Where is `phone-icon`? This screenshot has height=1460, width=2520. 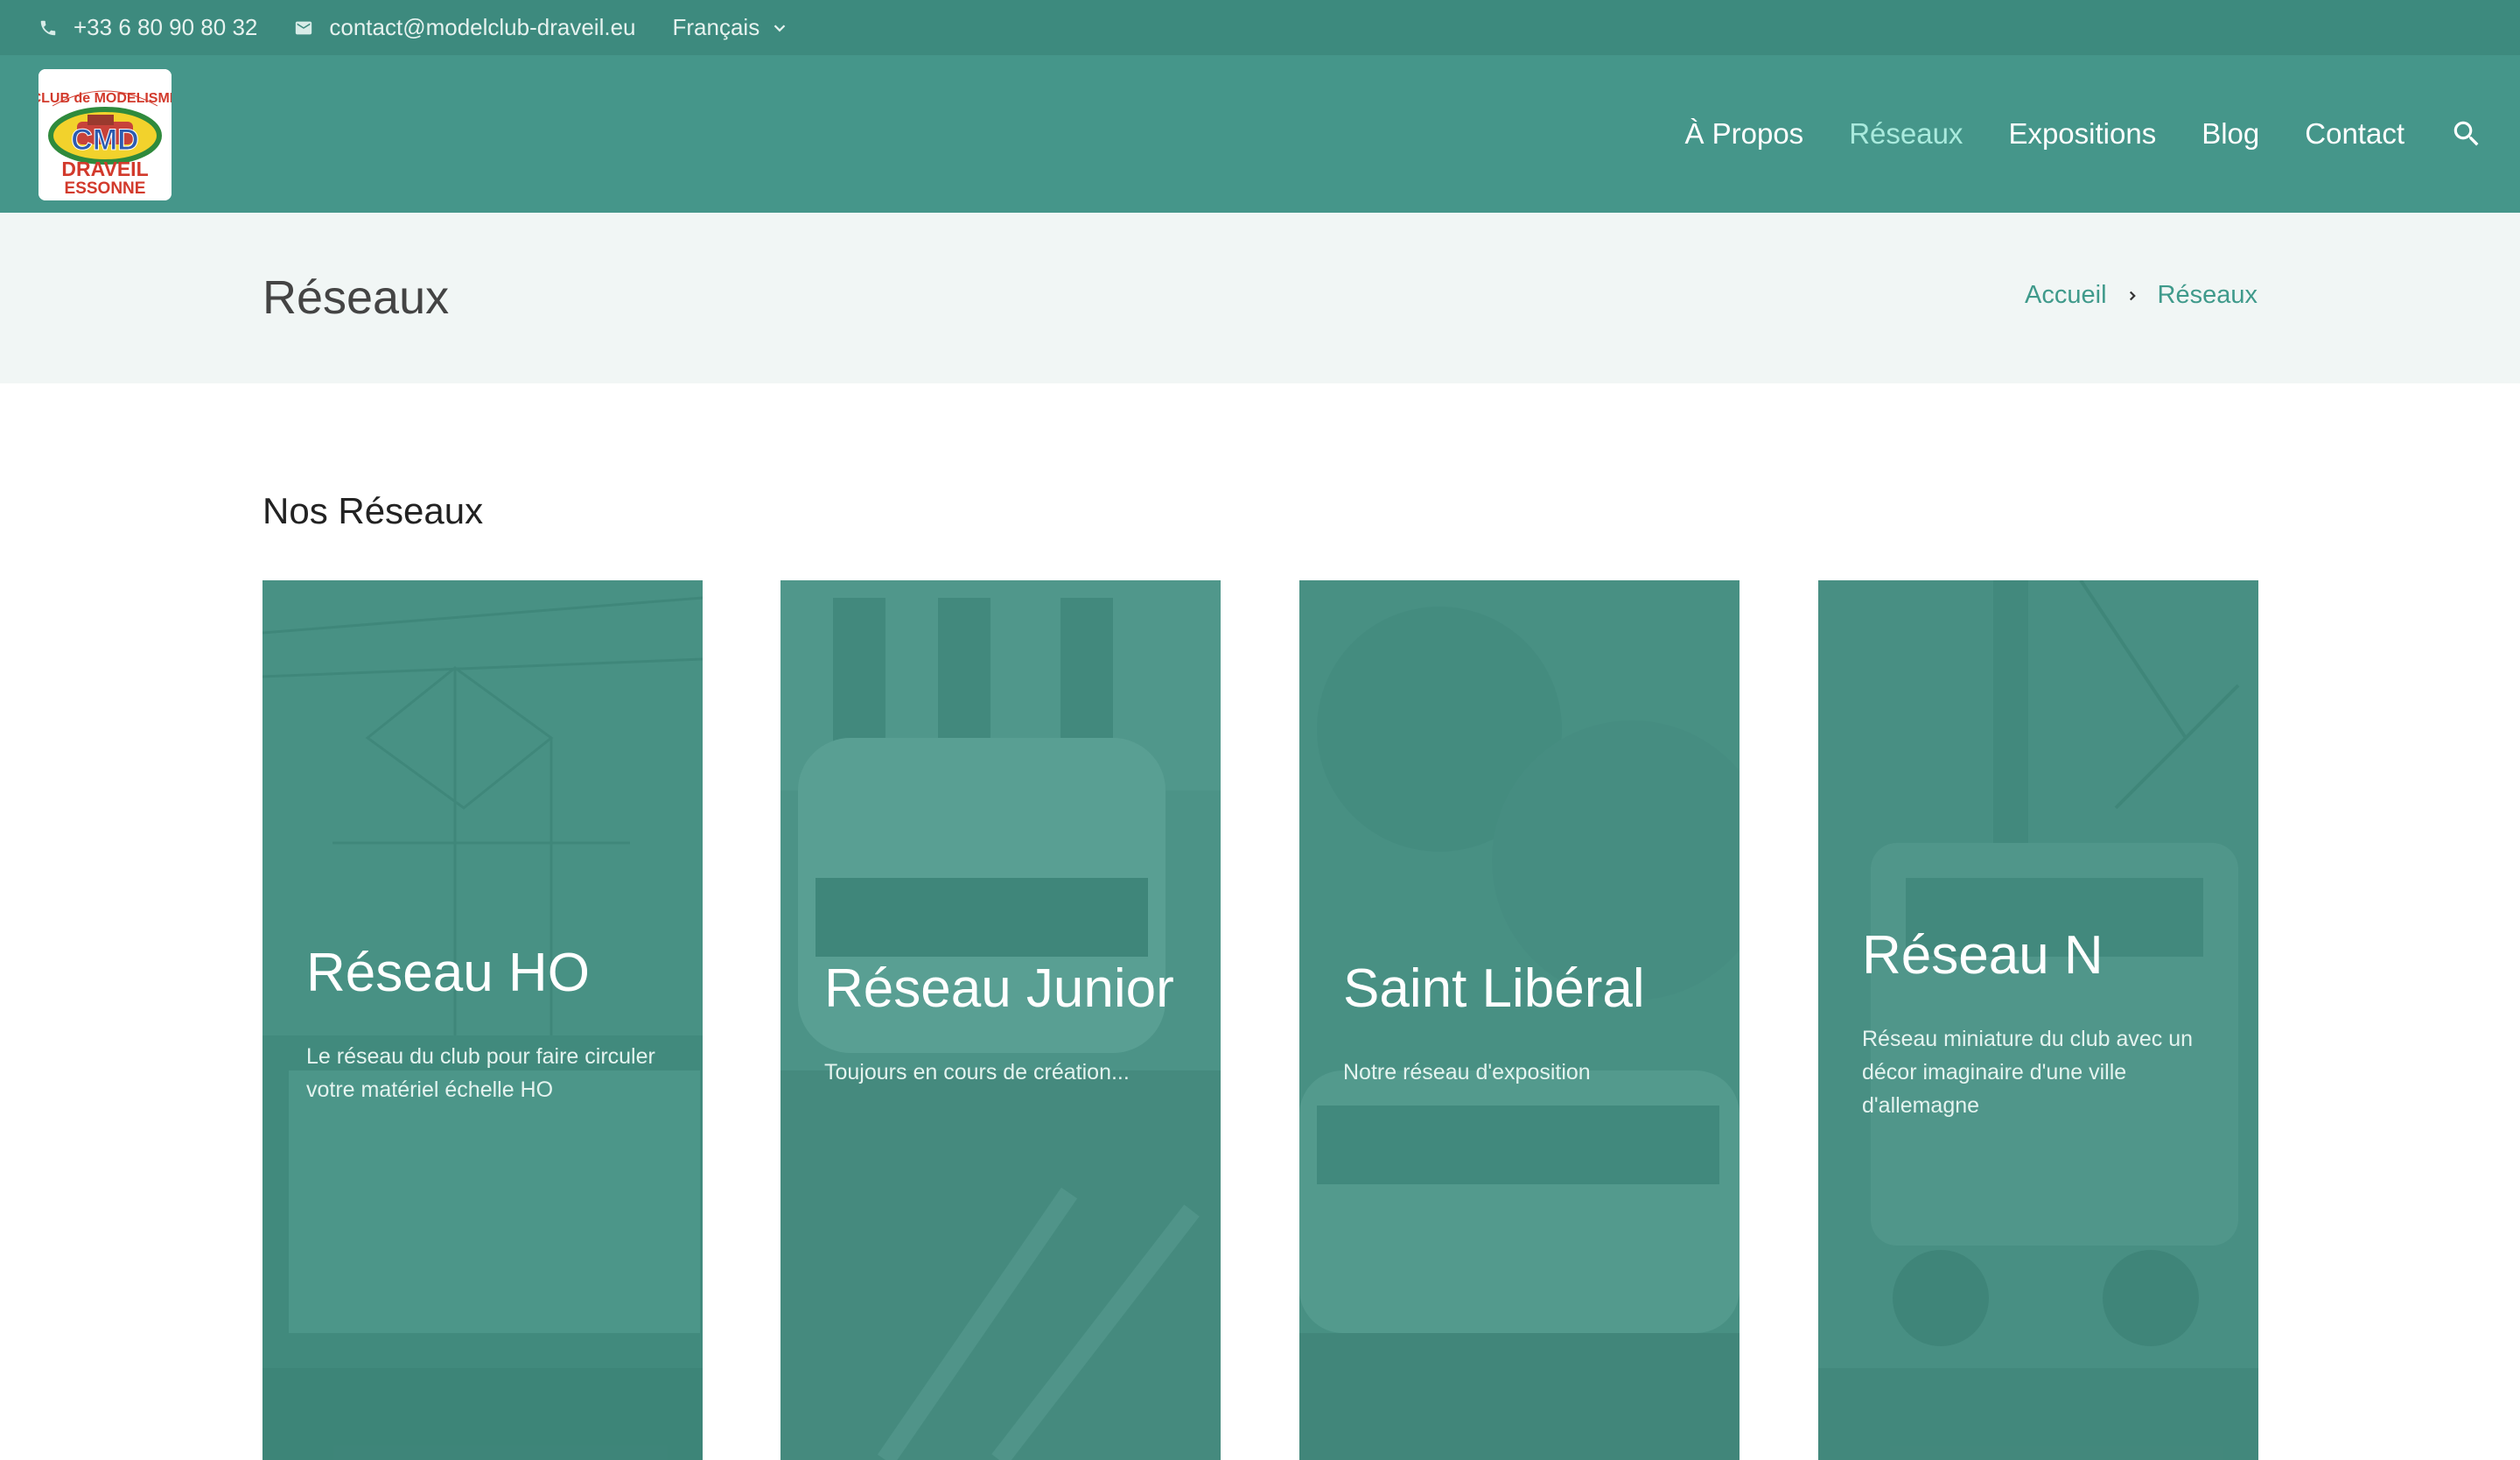 phone-icon is located at coordinates (48, 28).